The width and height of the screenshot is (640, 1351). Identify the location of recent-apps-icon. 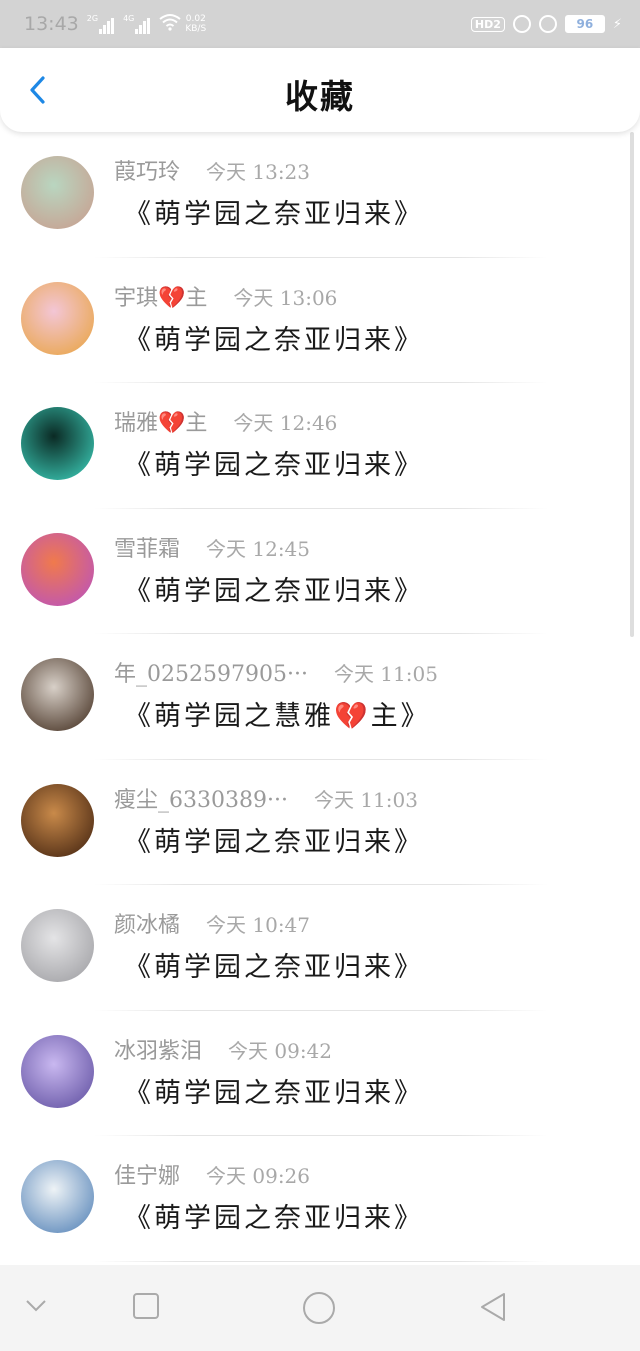
(146, 1306).